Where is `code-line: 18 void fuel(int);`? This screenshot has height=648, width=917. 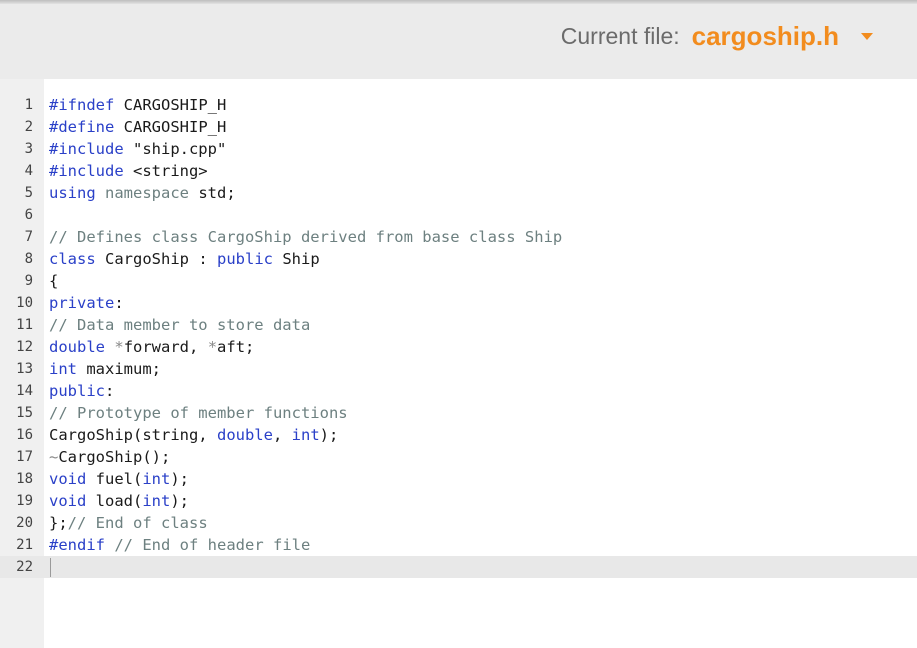 code-line: 18 void fuel(int); is located at coordinates (458, 479).